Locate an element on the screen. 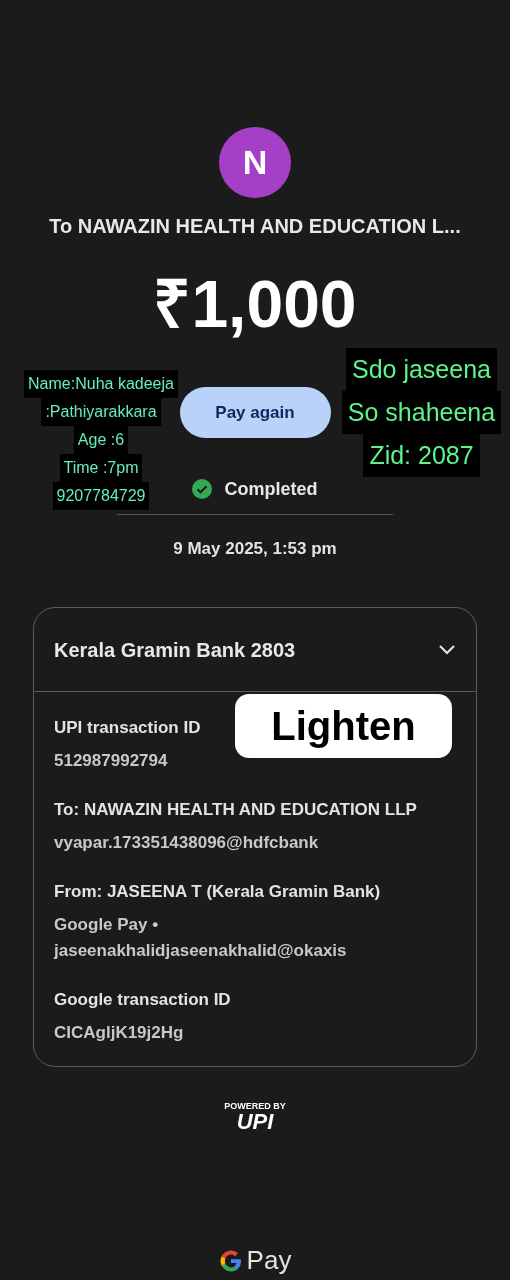 This screenshot has height=1280, width=510. transaction-date: 9 May 2025, 1:53 pm is located at coordinates (255, 549).